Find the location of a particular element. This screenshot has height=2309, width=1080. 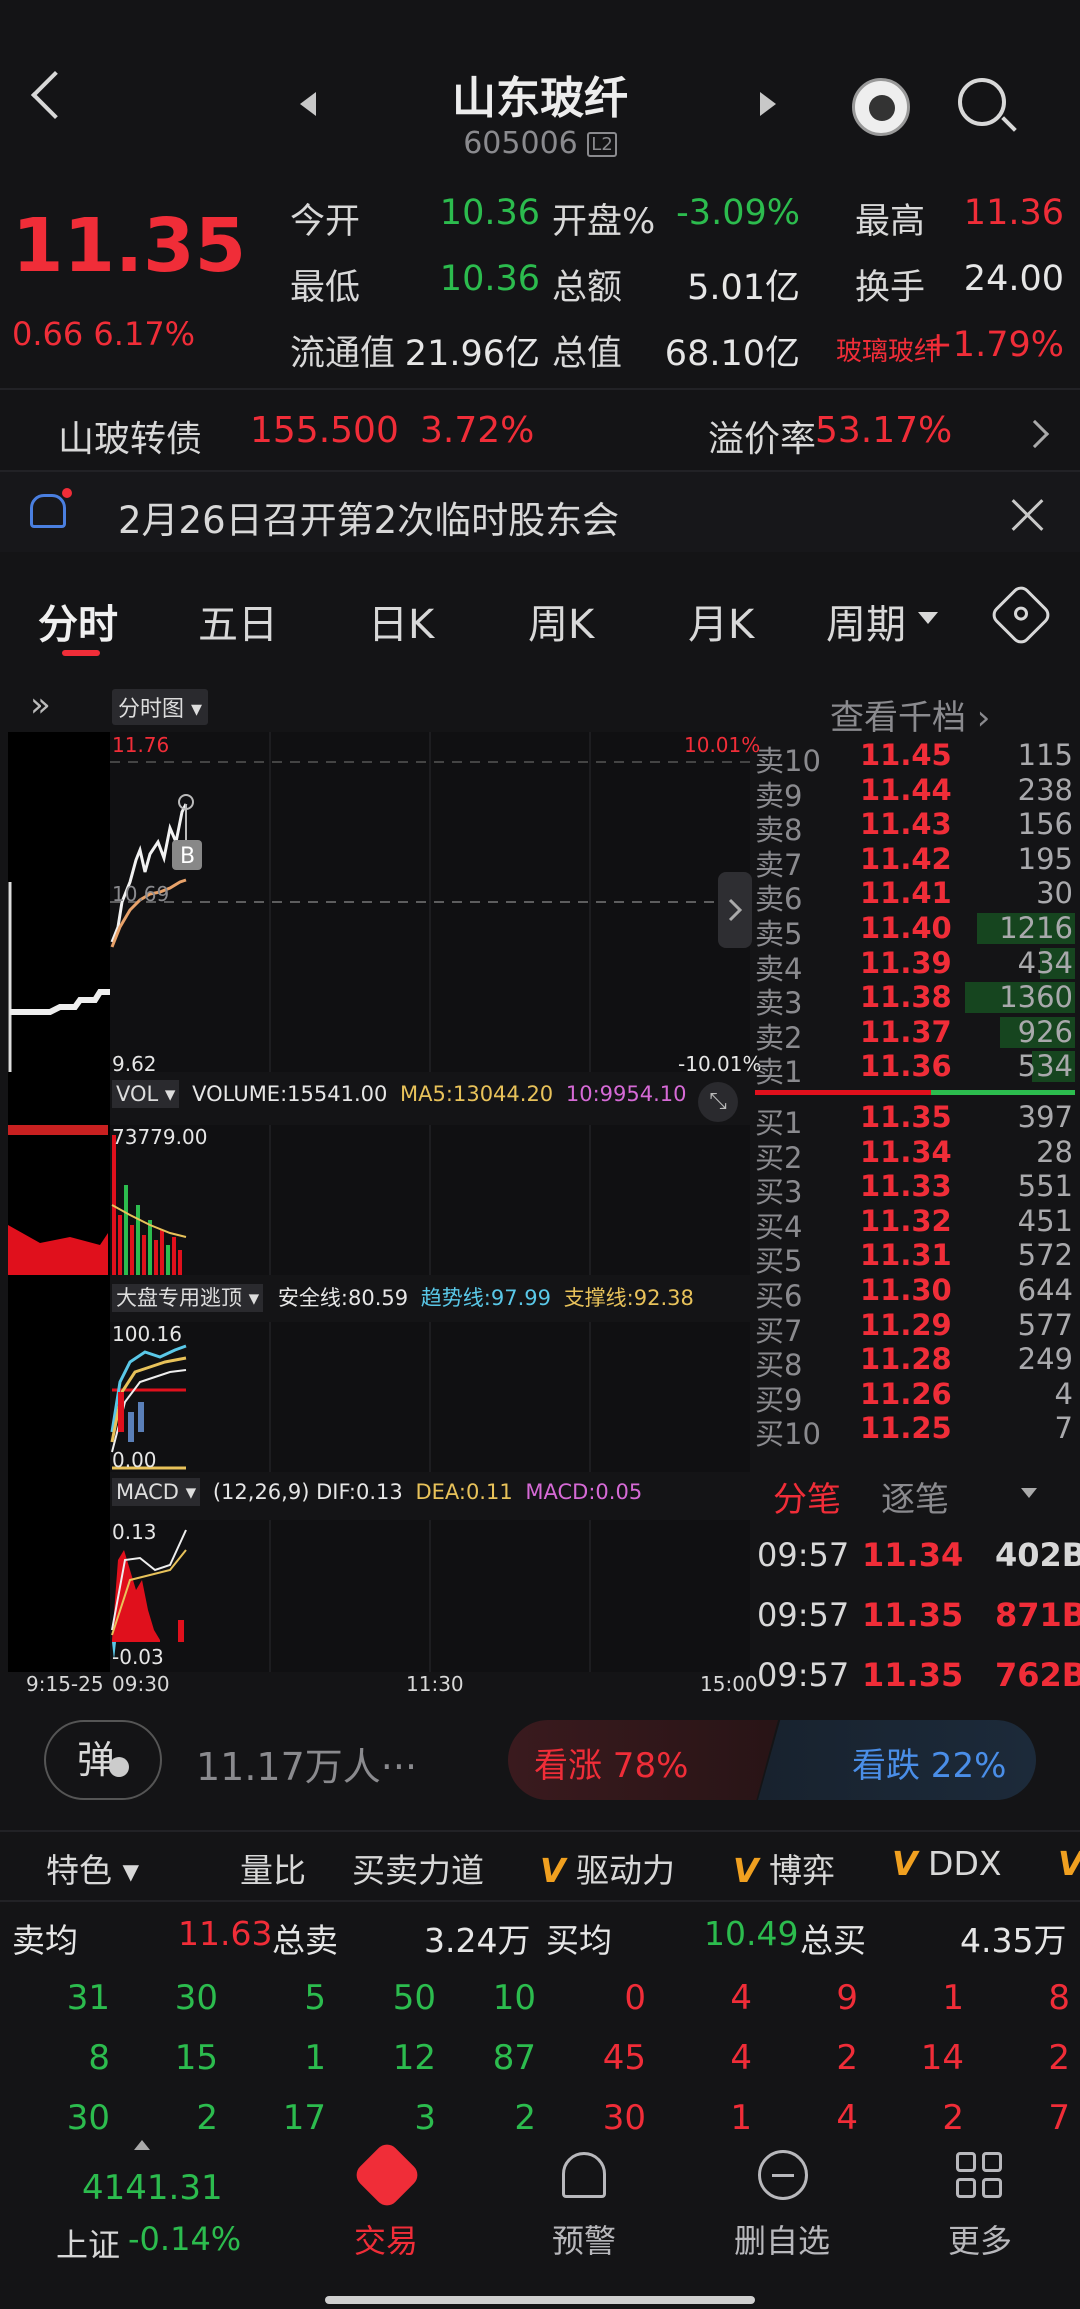

ask-row: 卖5 11.40 1216 is located at coordinates (915, 931).